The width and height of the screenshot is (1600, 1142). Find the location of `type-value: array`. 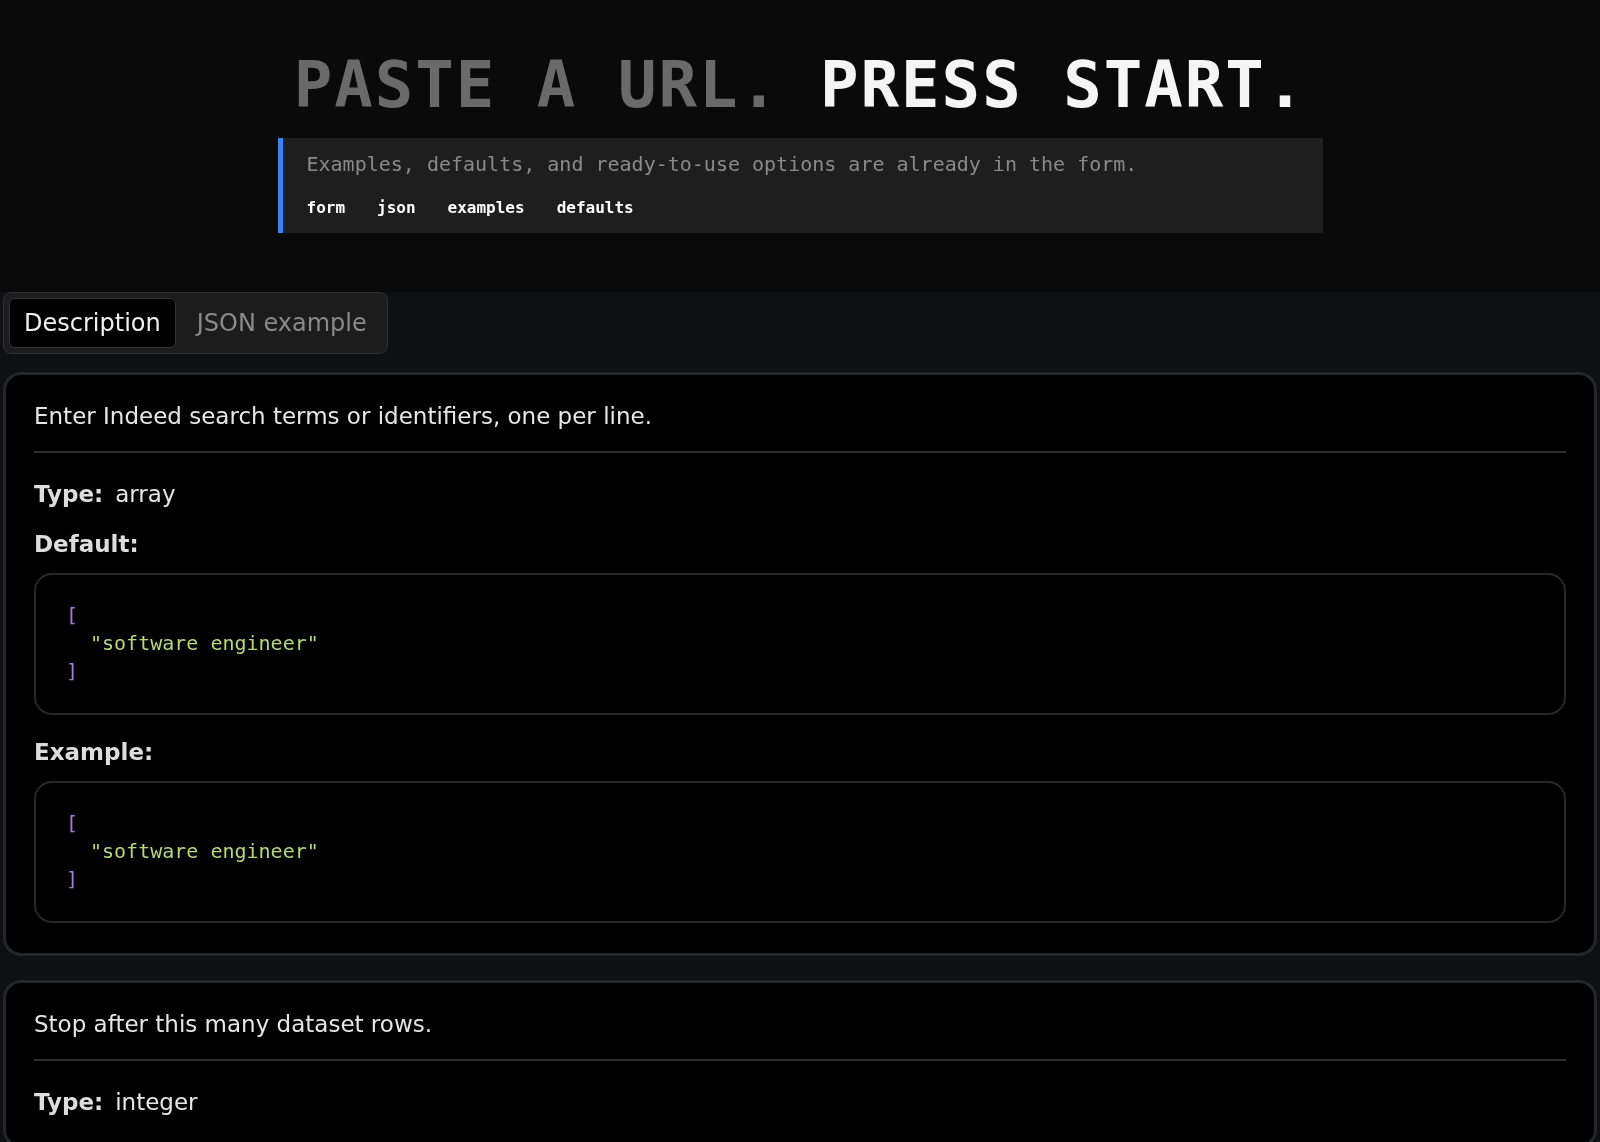

type-value: array is located at coordinates (145, 494).